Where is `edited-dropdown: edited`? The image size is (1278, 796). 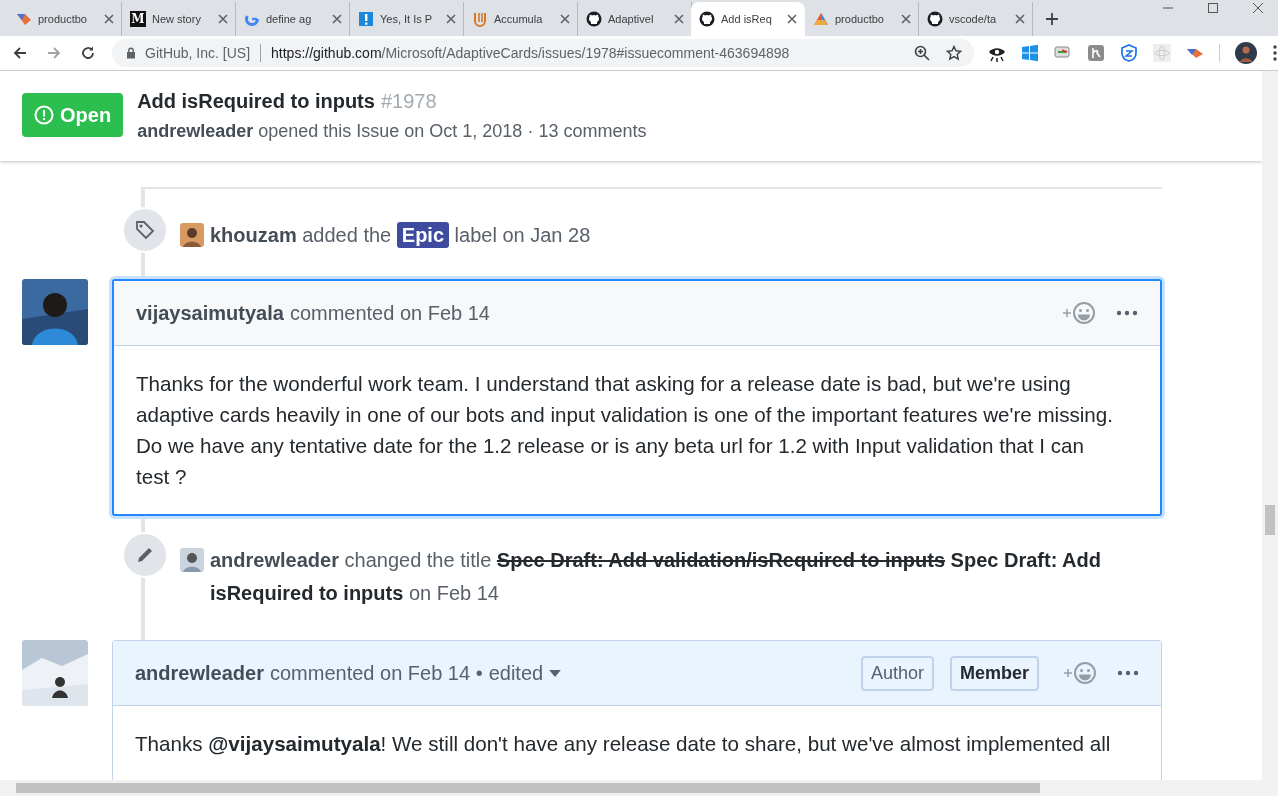
edited-dropdown: edited is located at coordinates (525, 673).